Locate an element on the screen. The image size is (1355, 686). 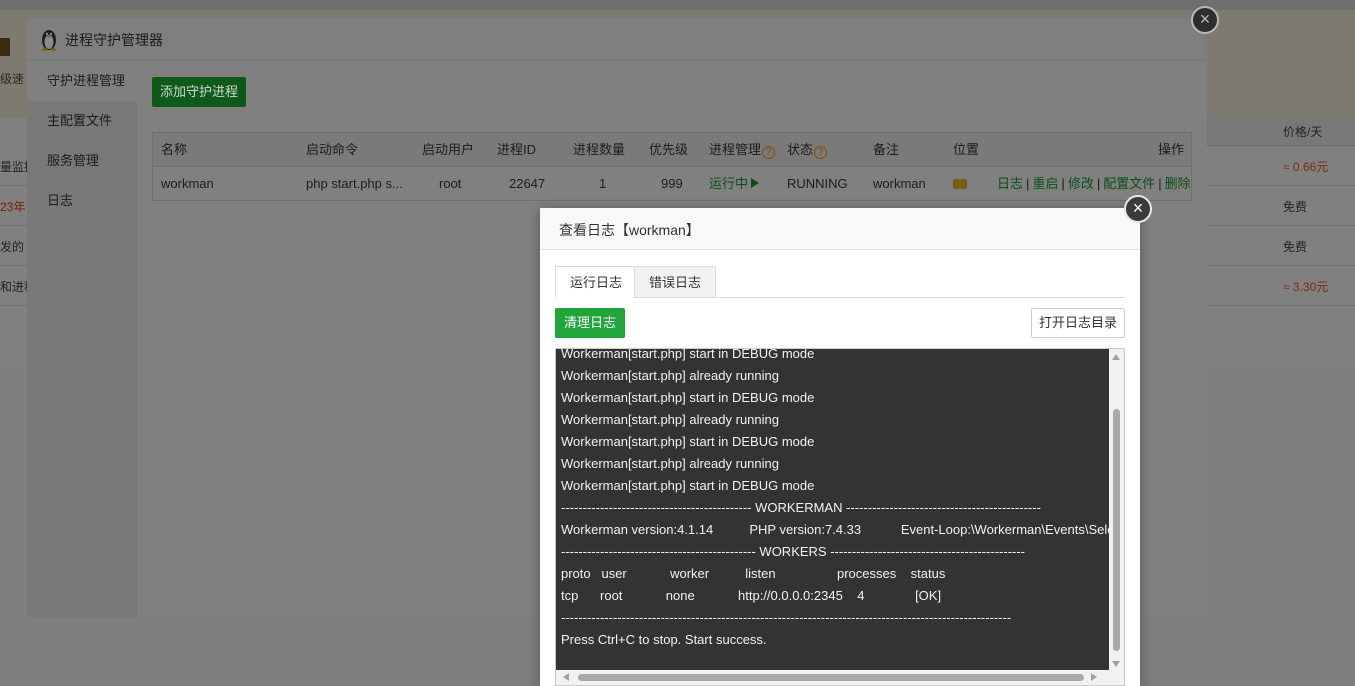
row-count: 1 is located at coordinates (603, 183).